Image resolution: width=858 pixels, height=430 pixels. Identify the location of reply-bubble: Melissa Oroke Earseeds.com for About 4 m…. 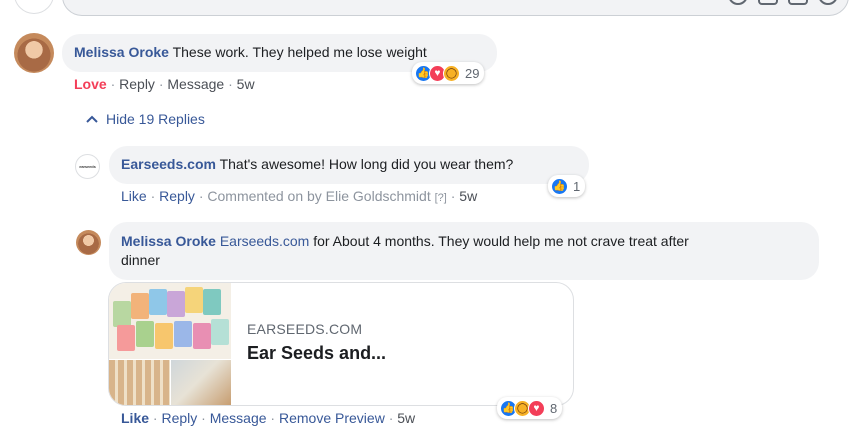
(464, 251).